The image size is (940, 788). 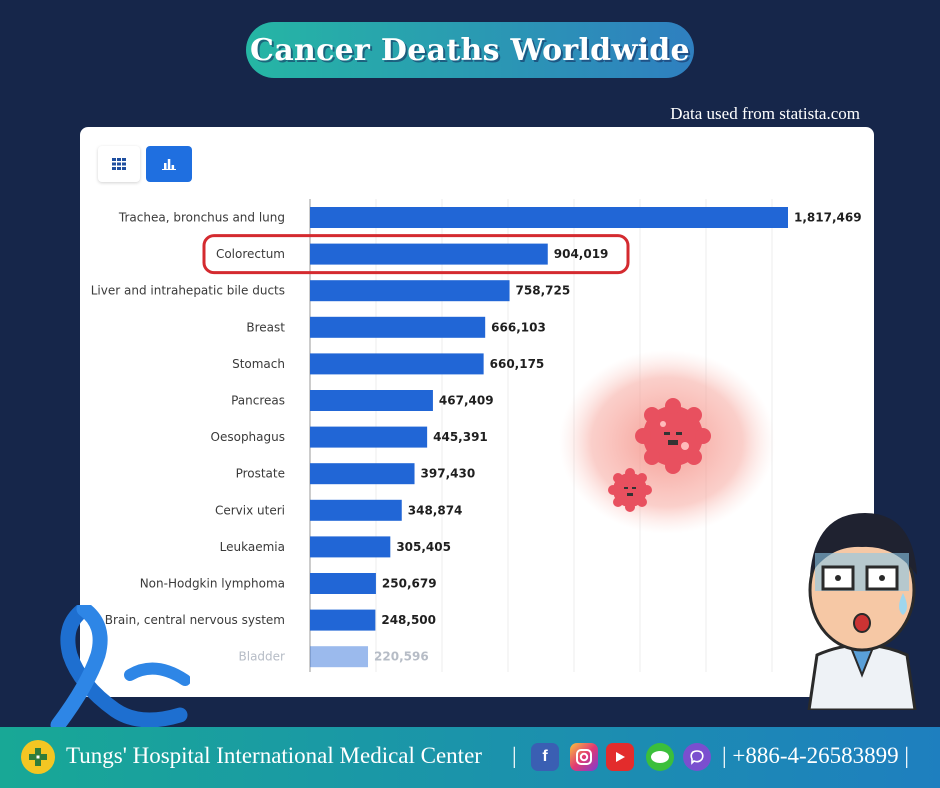 What do you see at coordinates (660, 757) in the screenshot?
I see `line-icon` at bounding box center [660, 757].